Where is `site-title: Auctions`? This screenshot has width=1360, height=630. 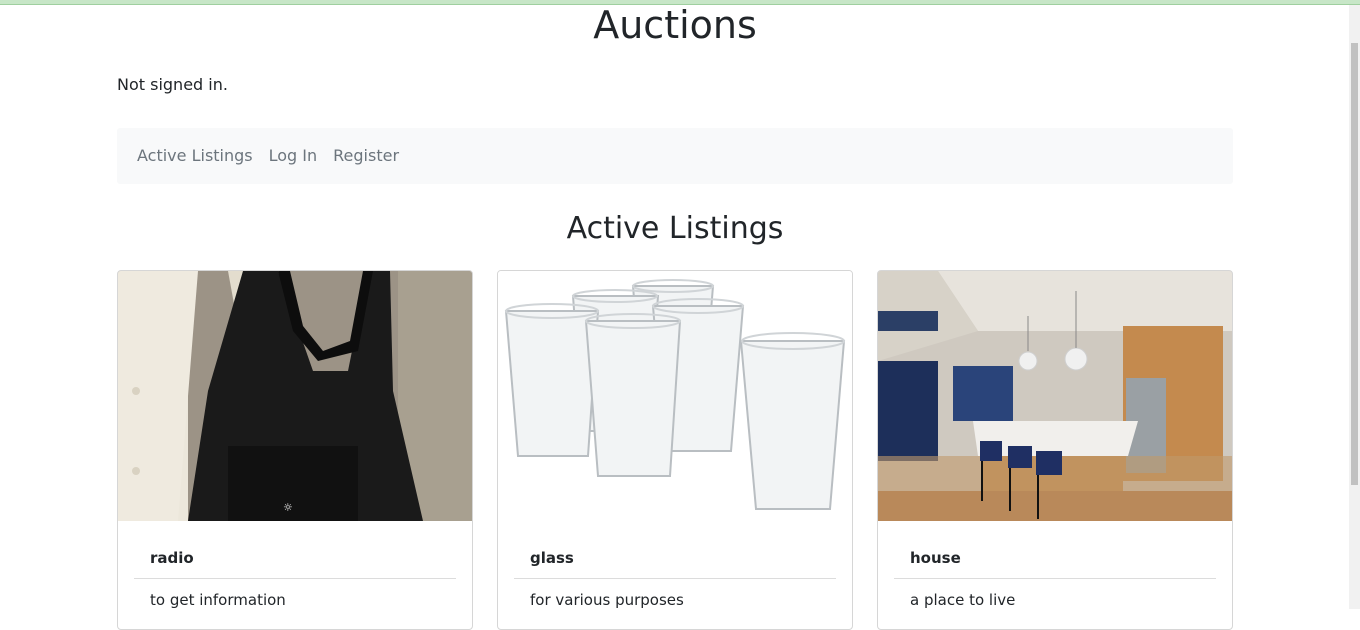
site-title: Auctions is located at coordinates (675, 25).